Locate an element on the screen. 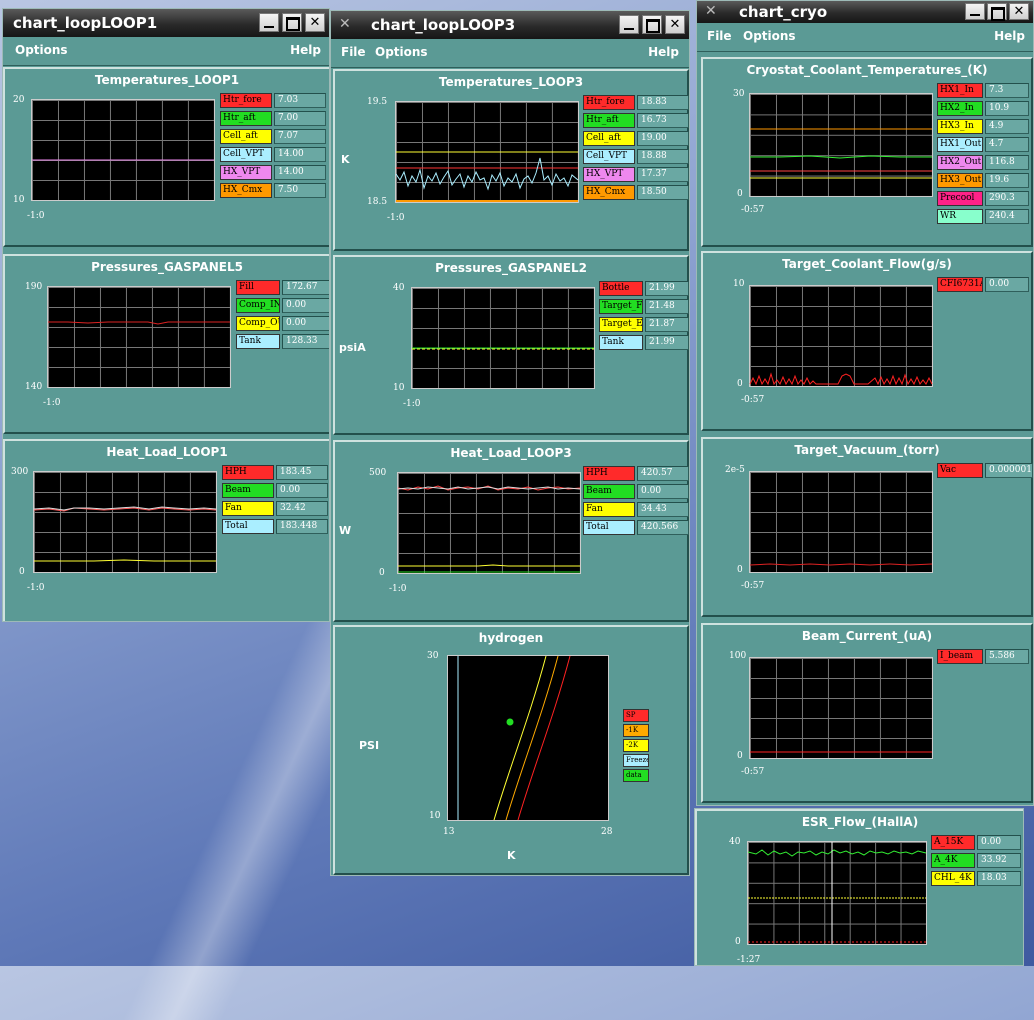 The image size is (1034, 1020). legend-value: 7.00 is located at coordinates (300, 118).